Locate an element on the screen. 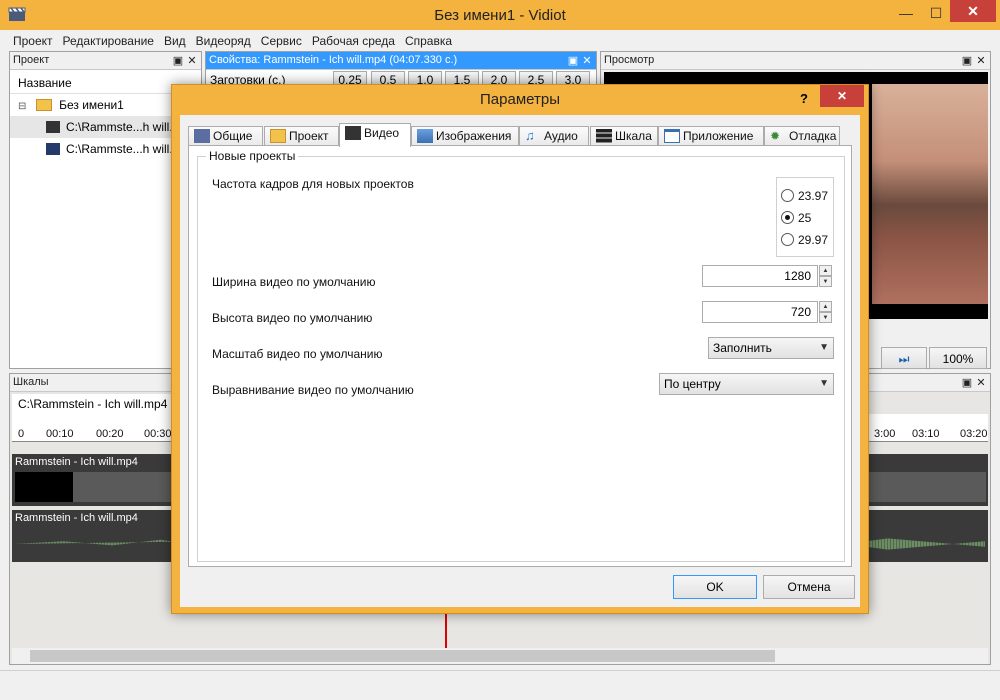  menu-help: Справка is located at coordinates (428, 39).